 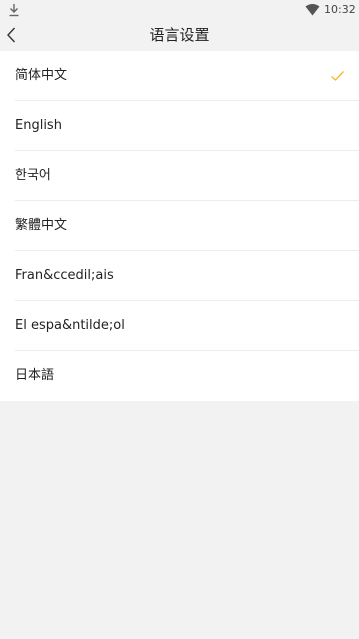 I want to click on language-item-simplified-chinese: 简体中文, so click(x=179, y=76).